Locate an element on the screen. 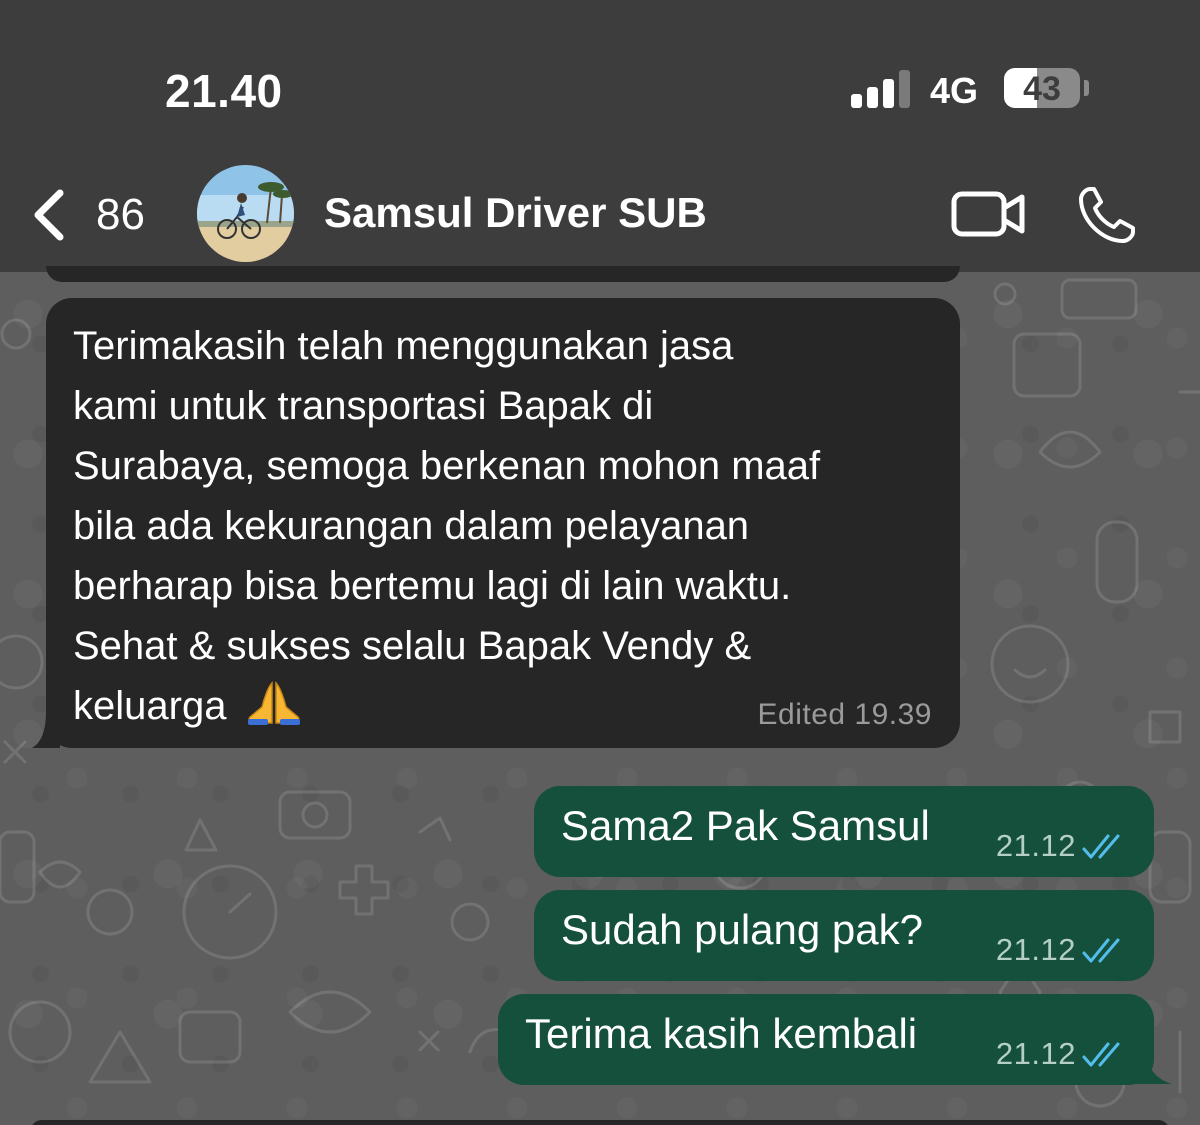 The height and width of the screenshot is (1125, 1200). outgoing-message-text: Terima kasih kembali is located at coordinates (721, 1033).